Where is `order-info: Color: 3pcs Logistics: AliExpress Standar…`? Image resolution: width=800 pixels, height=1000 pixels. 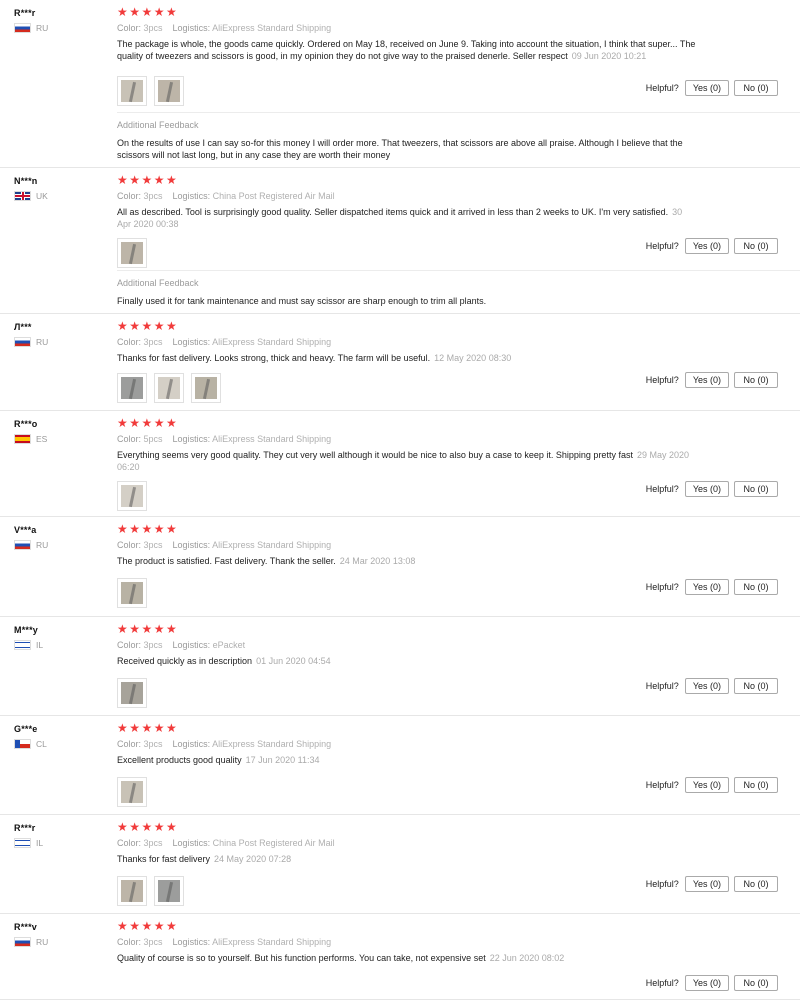
order-info: Color: 3pcs Logistics: AliExpress Standar… is located at coordinates (417, 342).